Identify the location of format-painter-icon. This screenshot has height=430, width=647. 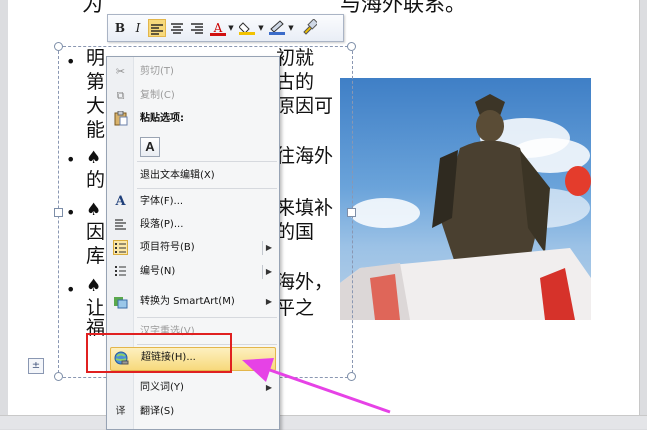
(311, 26).